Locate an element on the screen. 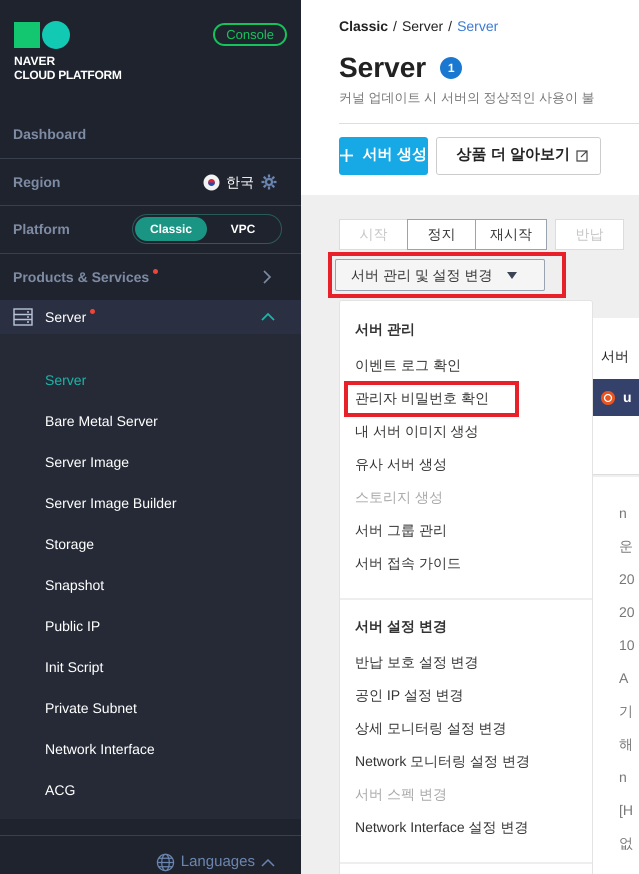  server-action-button: 정지 is located at coordinates (441, 234).